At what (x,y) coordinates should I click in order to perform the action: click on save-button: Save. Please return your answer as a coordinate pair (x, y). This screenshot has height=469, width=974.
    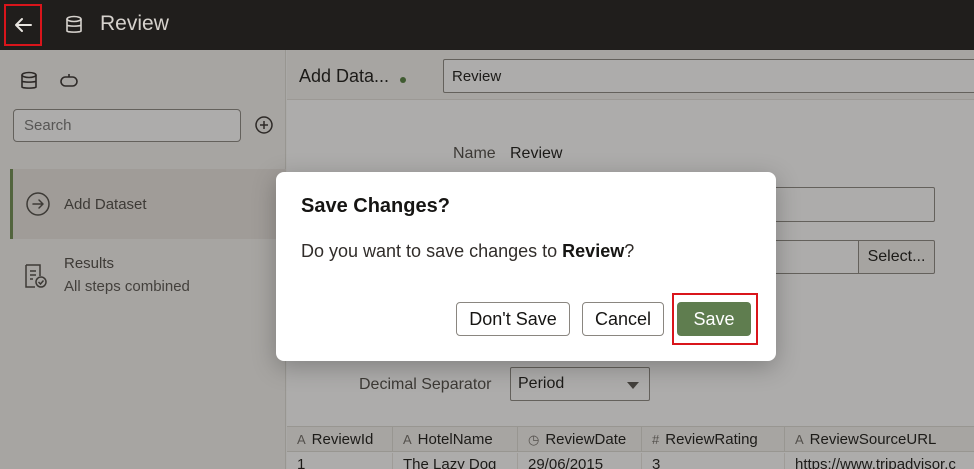
    Looking at the image, I should click on (714, 319).